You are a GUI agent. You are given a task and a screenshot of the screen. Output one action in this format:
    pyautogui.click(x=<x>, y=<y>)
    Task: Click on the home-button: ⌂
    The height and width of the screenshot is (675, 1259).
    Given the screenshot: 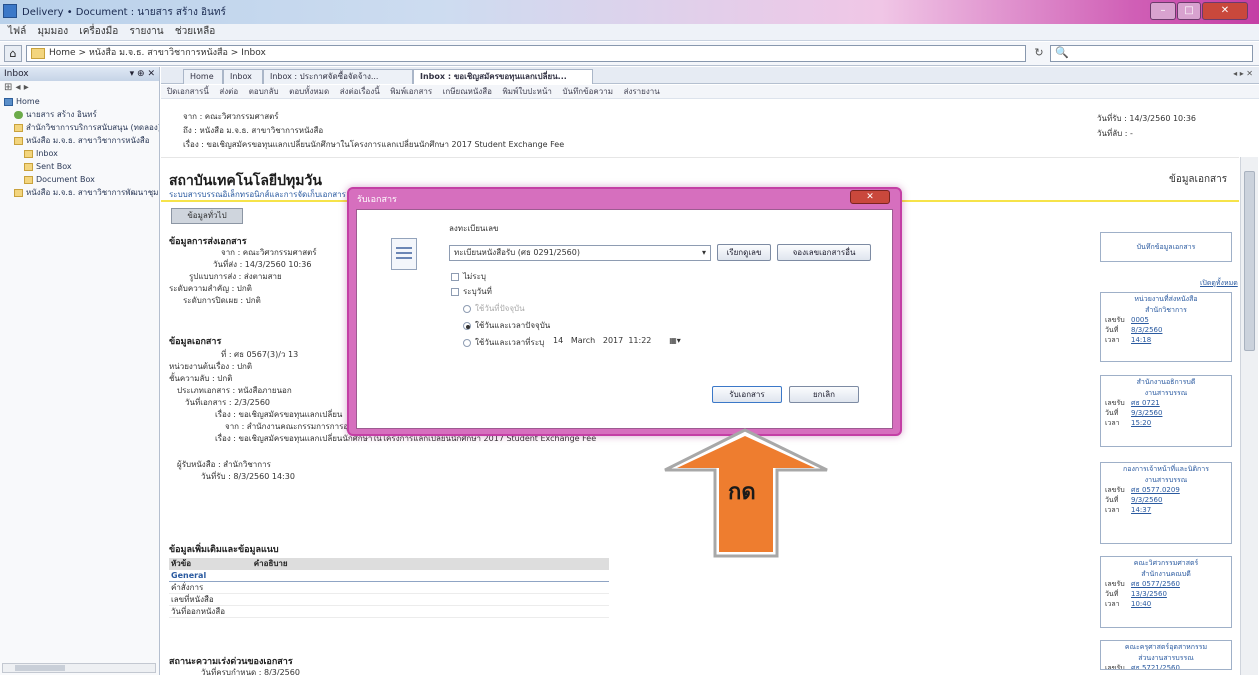 What is the action you would take?
    pyautogui.click(x=13, y=53)
    